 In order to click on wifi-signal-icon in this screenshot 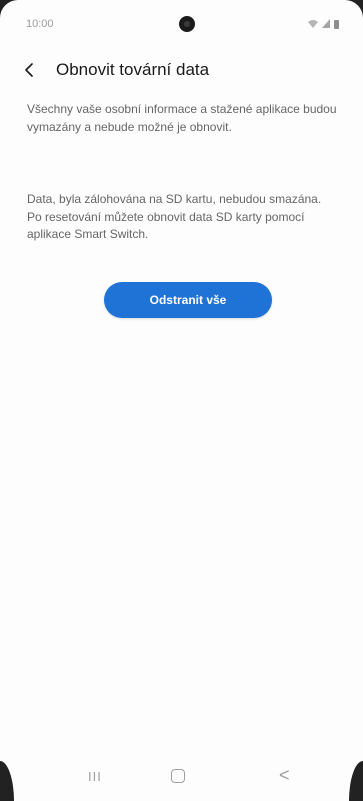, I will do `click(313, 24)`.